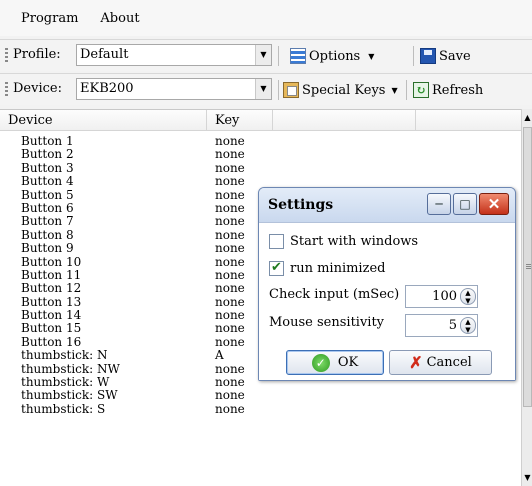 The height and width of the screenshot is (486, 532). I want to click on minimize-icon: ─, so click(439, 204).